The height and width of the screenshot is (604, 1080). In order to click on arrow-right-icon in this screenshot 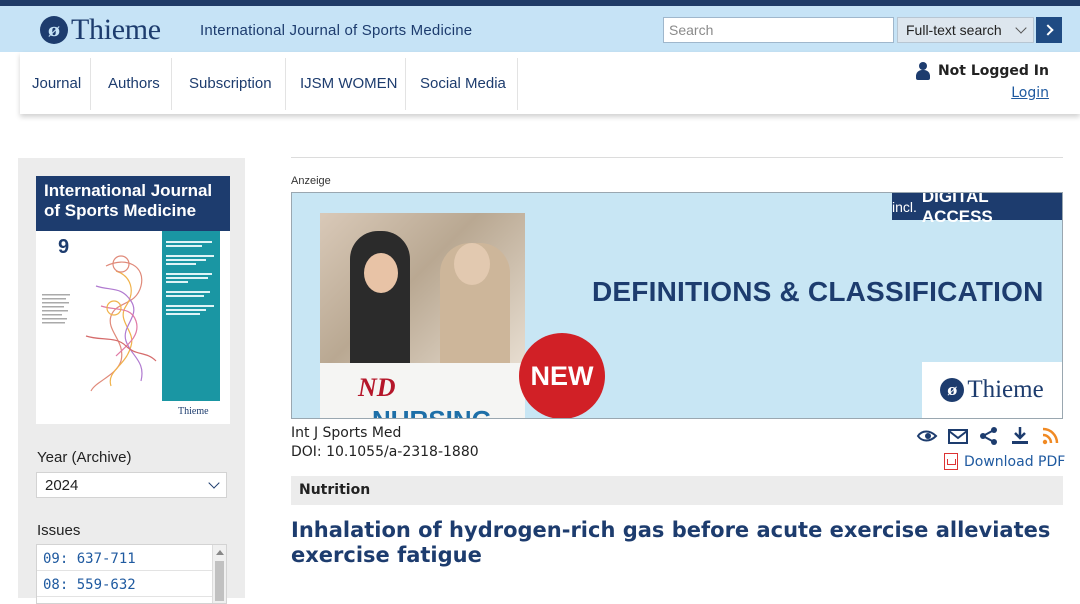, I will do `click(1047, 30)`.